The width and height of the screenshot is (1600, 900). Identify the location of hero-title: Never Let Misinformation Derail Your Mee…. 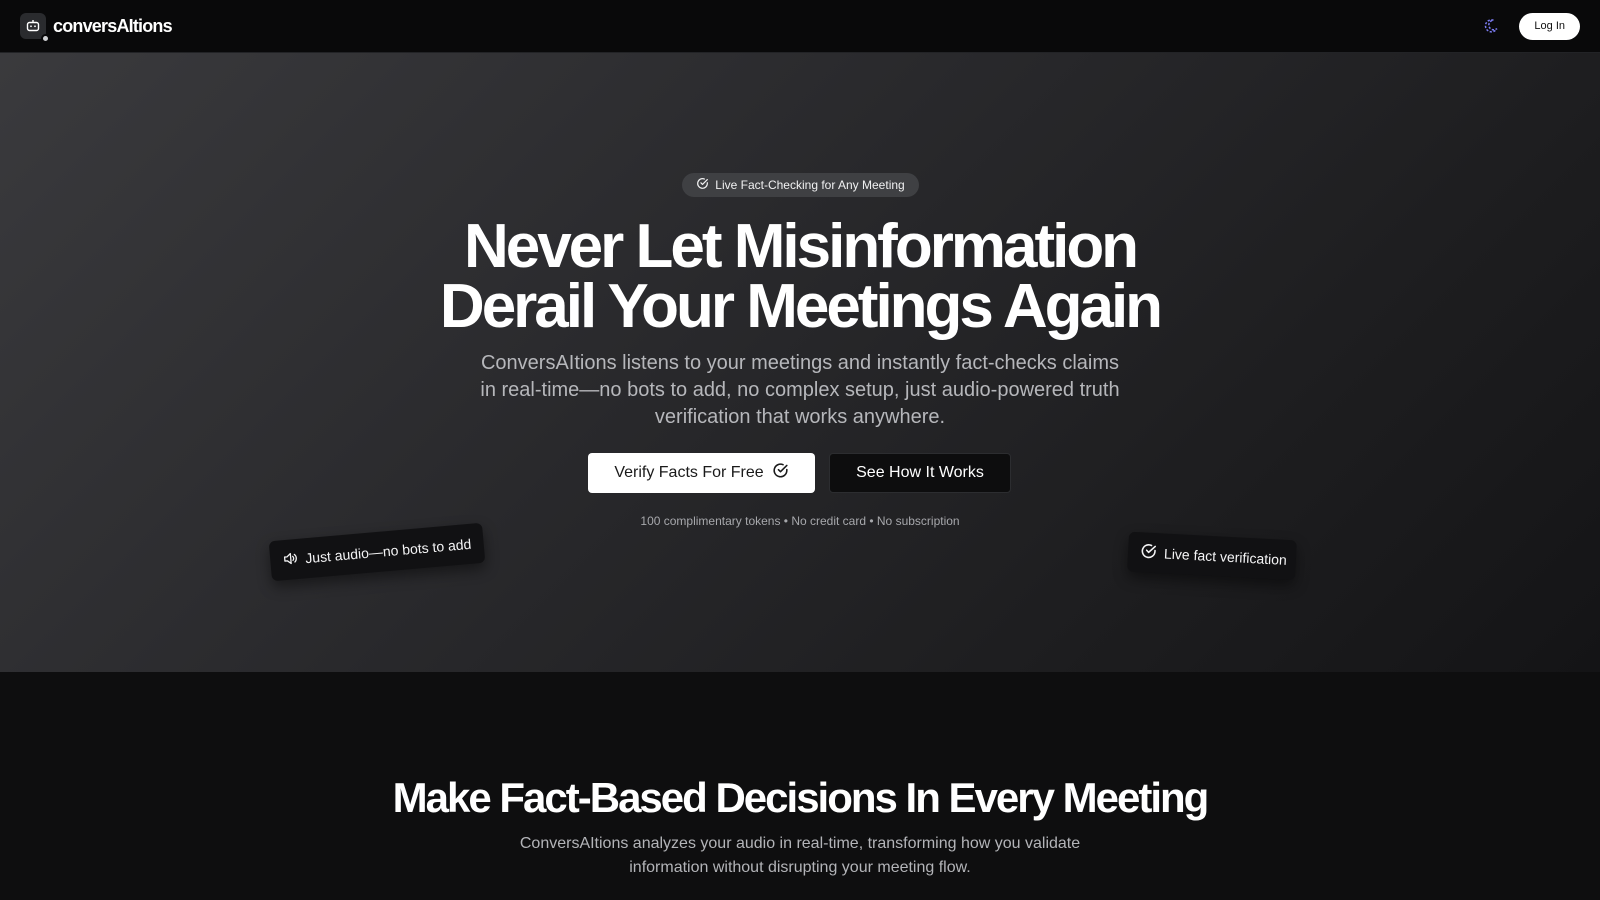
(800, 276).